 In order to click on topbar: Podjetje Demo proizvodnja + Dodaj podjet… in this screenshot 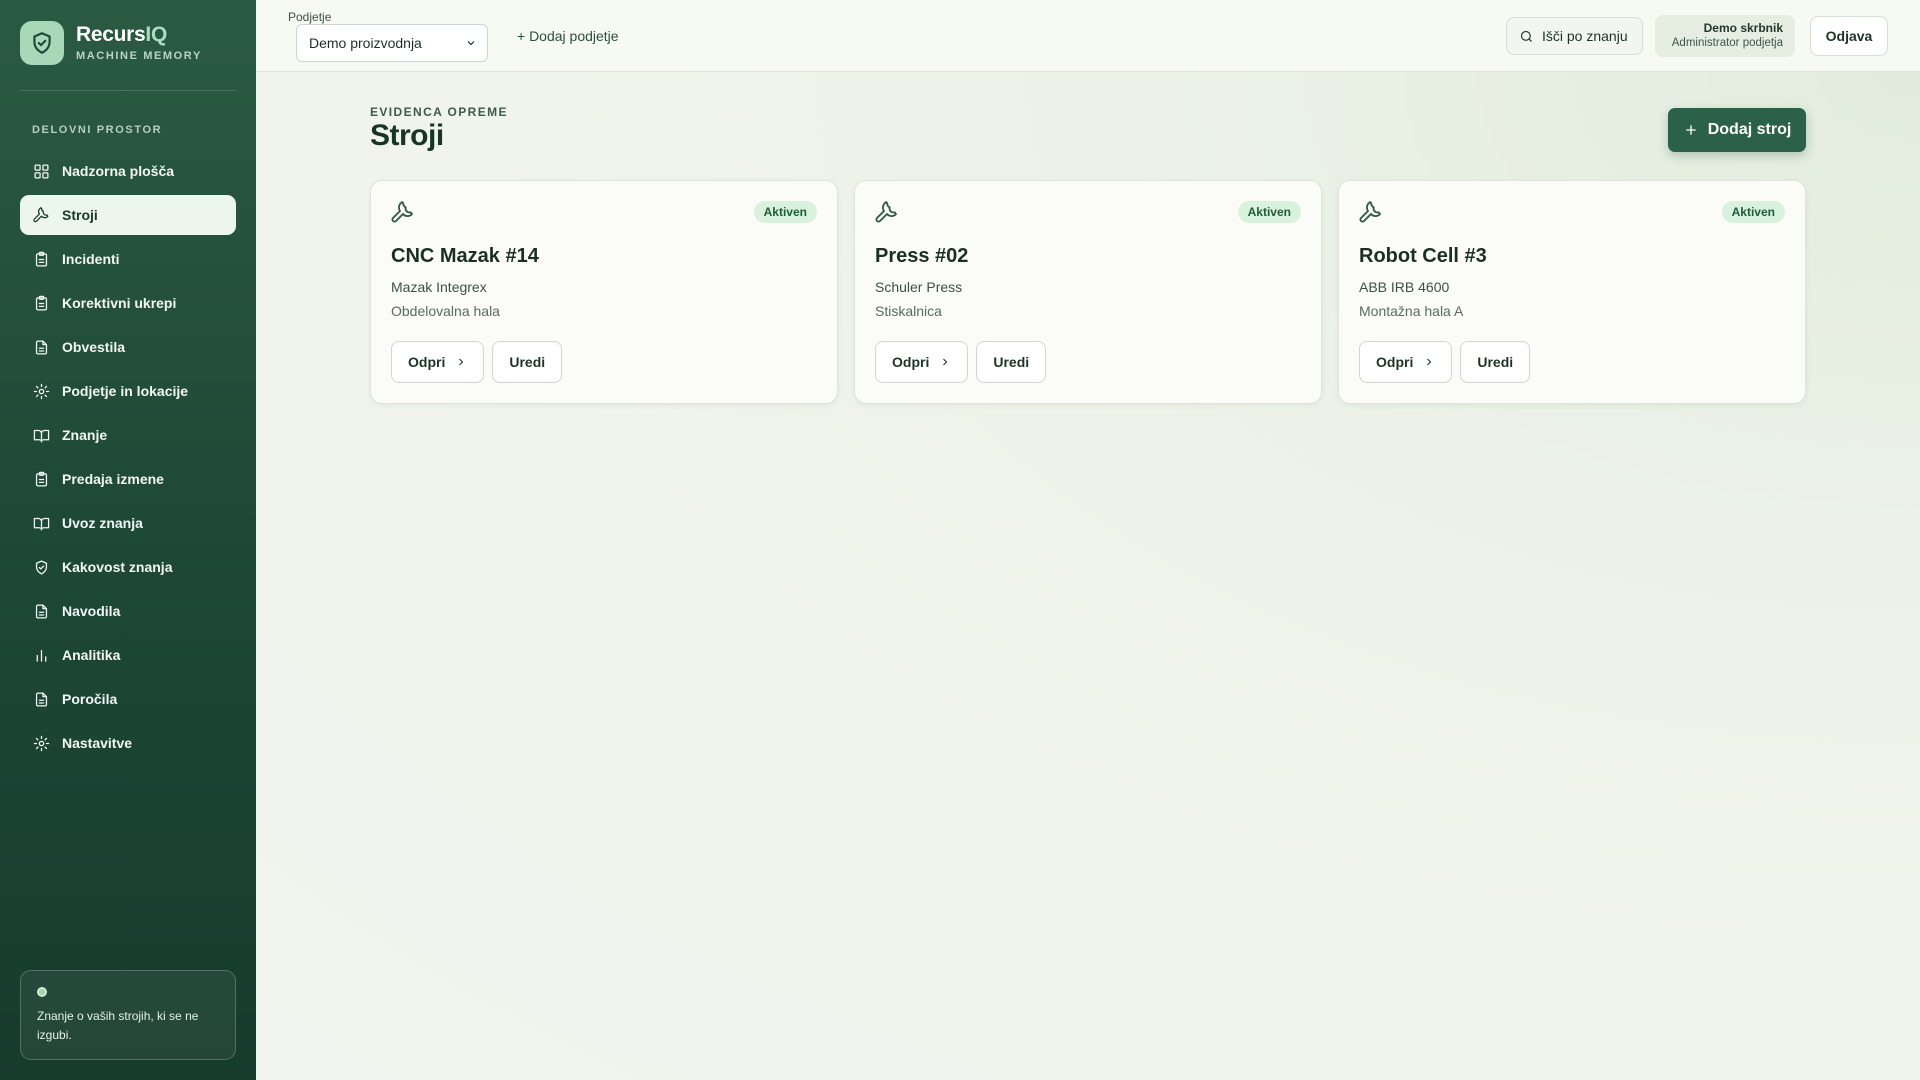, I will do `click(1088, 36)`.